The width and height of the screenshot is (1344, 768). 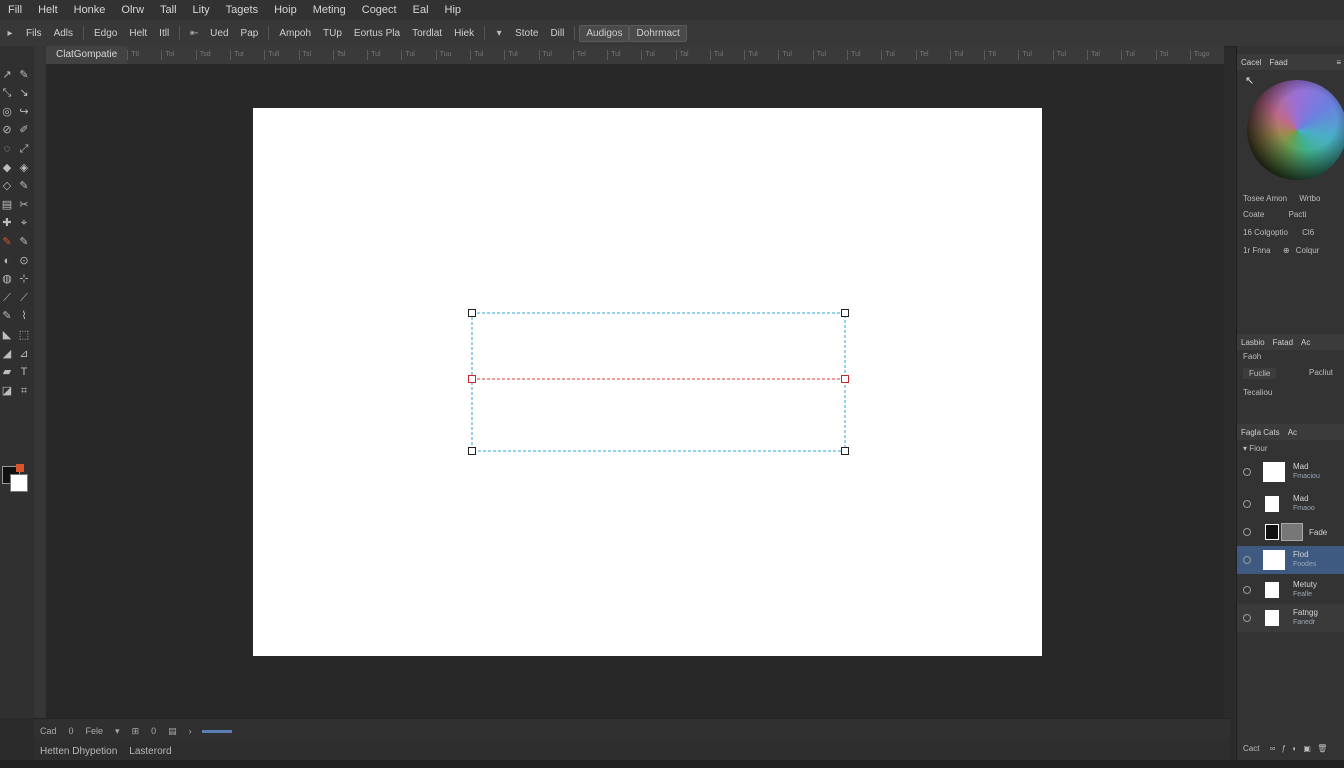 I want to click on tab-color: Cacel, so click(x=1251, y=62).